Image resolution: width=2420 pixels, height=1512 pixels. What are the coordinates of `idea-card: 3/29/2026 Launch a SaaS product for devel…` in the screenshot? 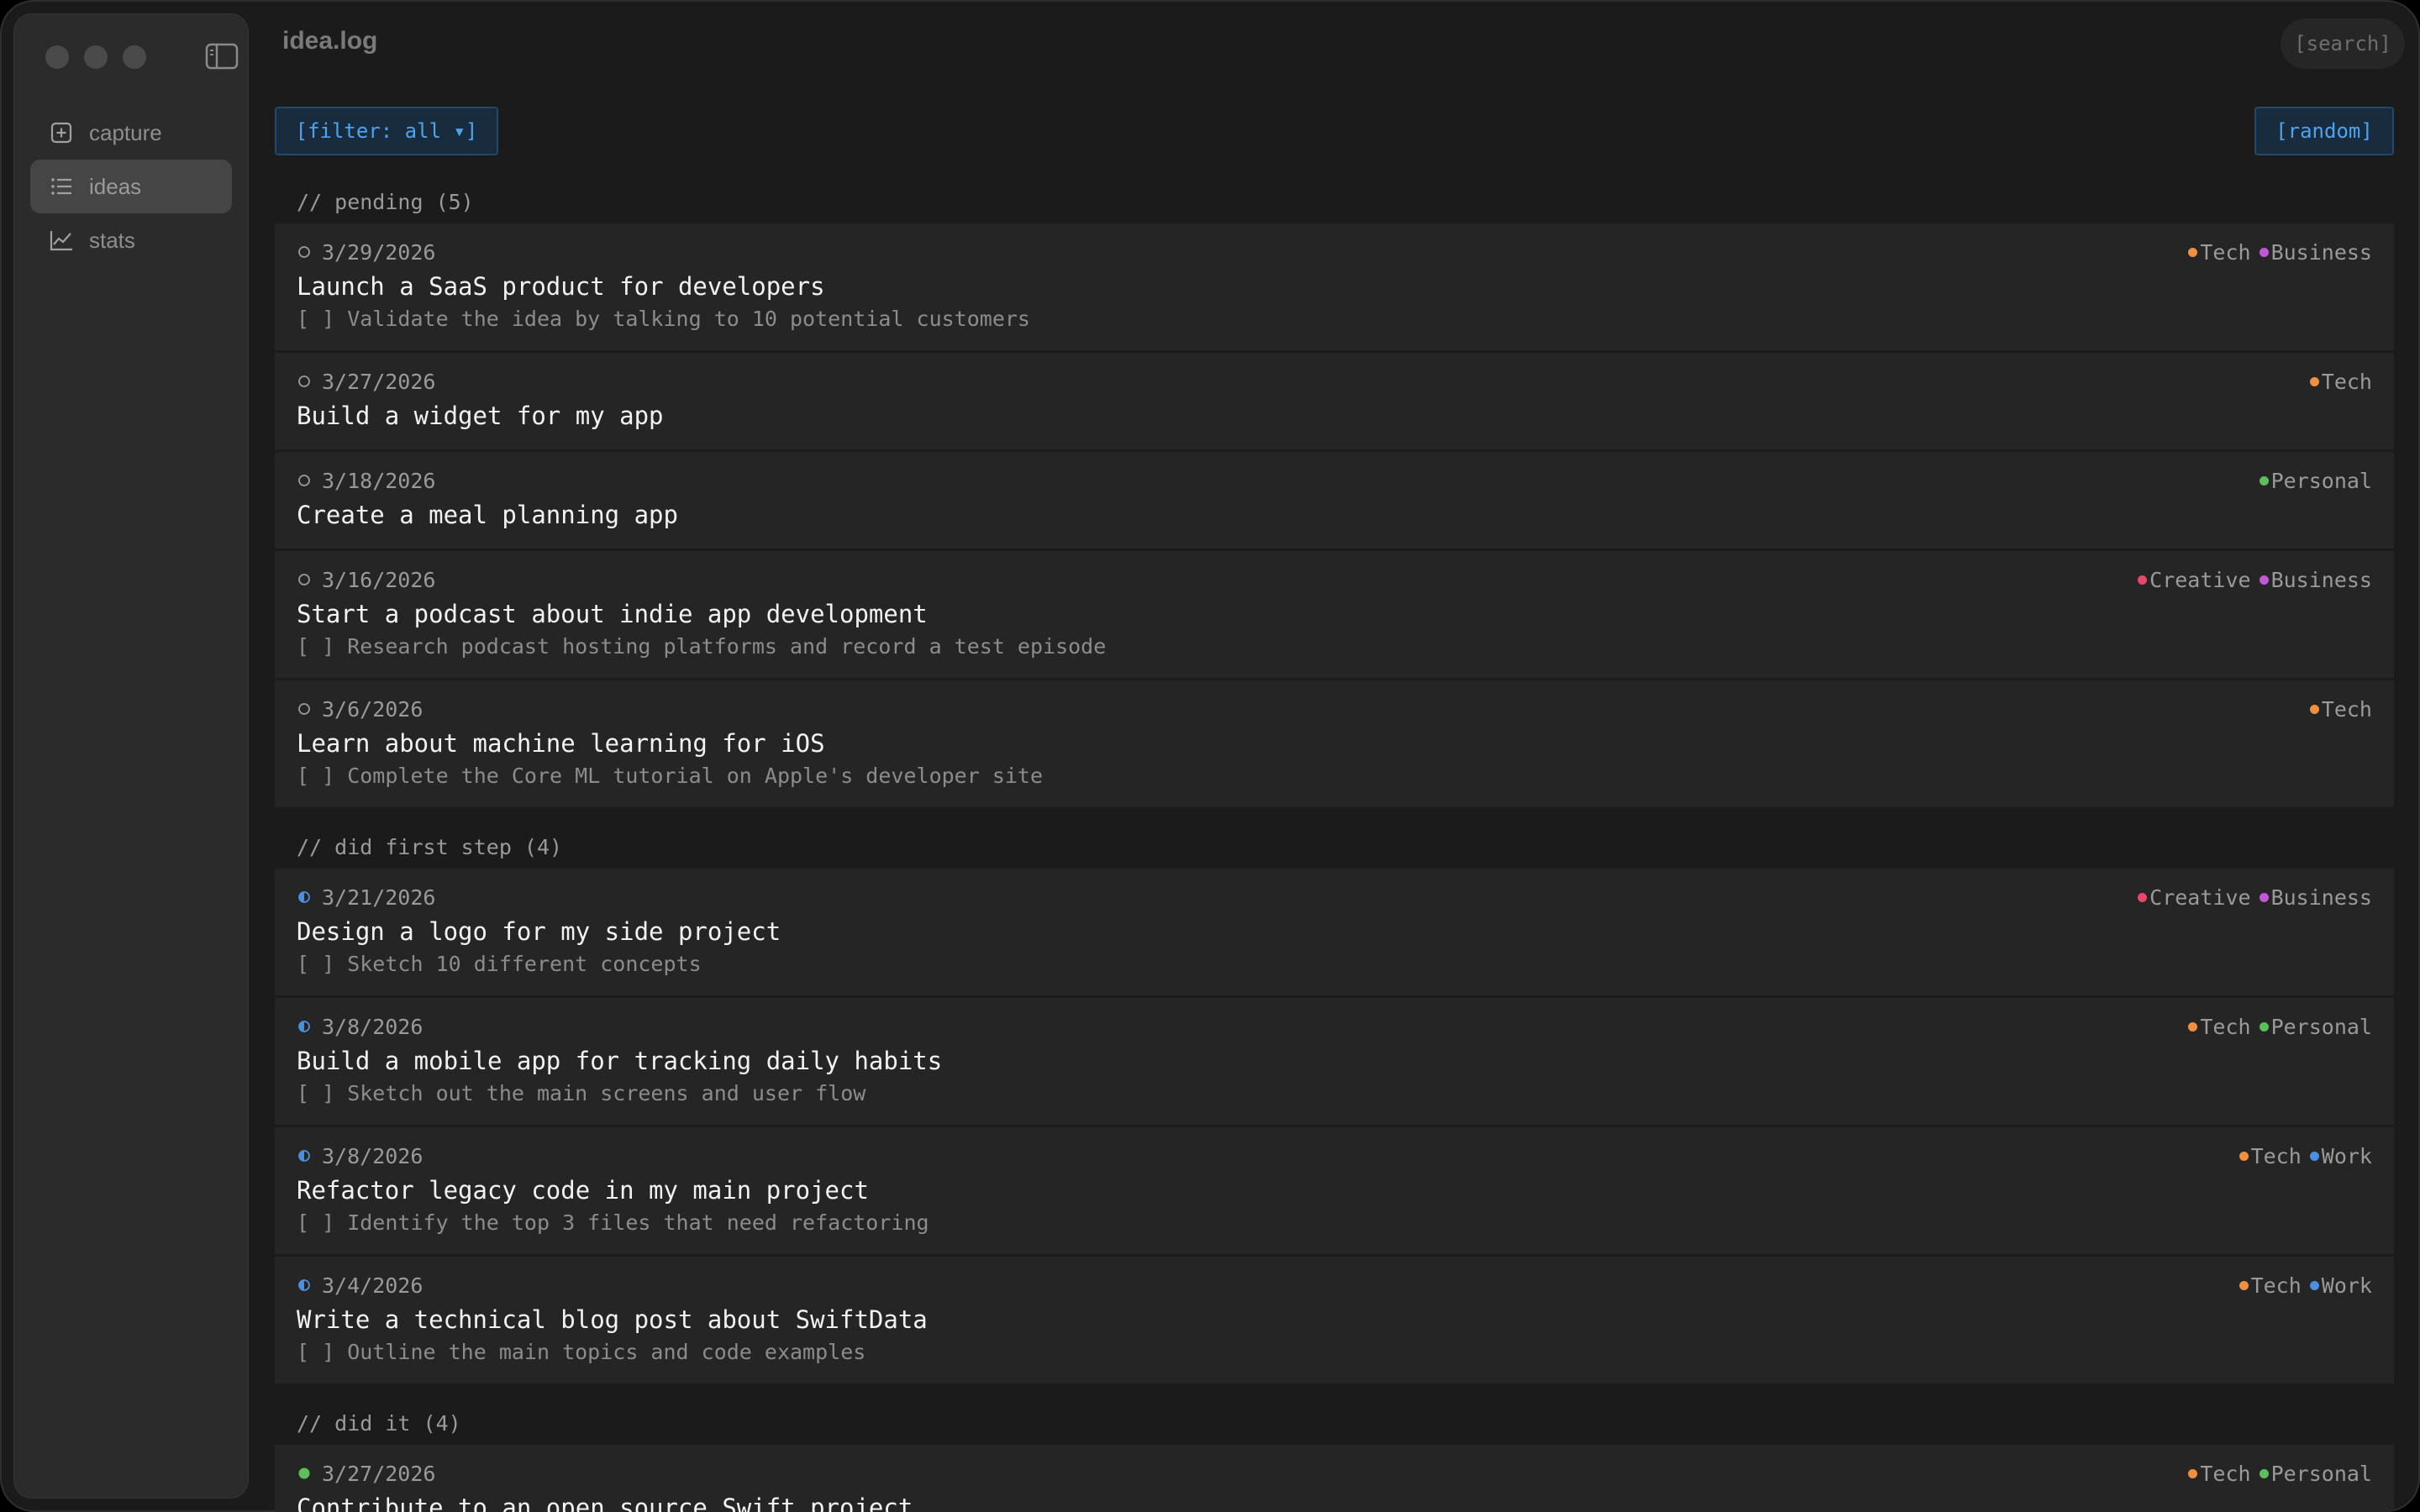 It's located at (1334, 288).